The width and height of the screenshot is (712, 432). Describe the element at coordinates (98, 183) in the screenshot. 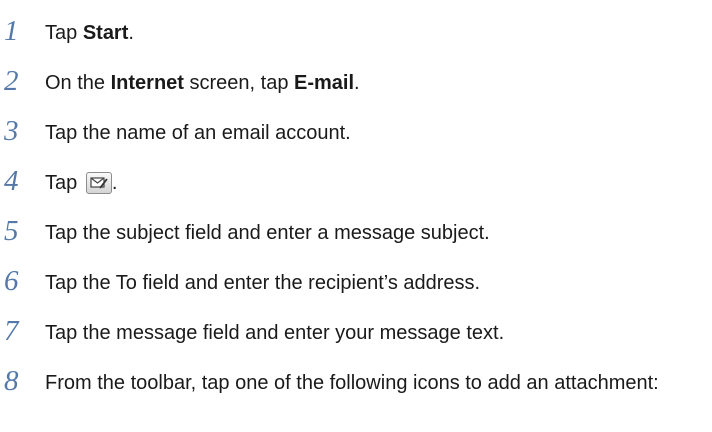

I see `compose-email-icon` at that location.